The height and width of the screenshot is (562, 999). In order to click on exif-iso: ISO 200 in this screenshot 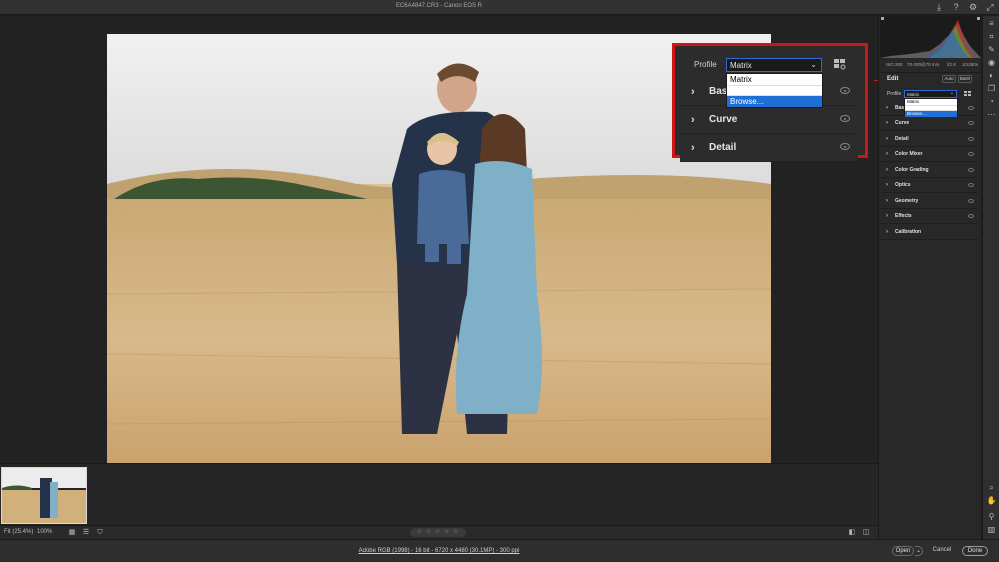, I will do `click(894, 64)`.